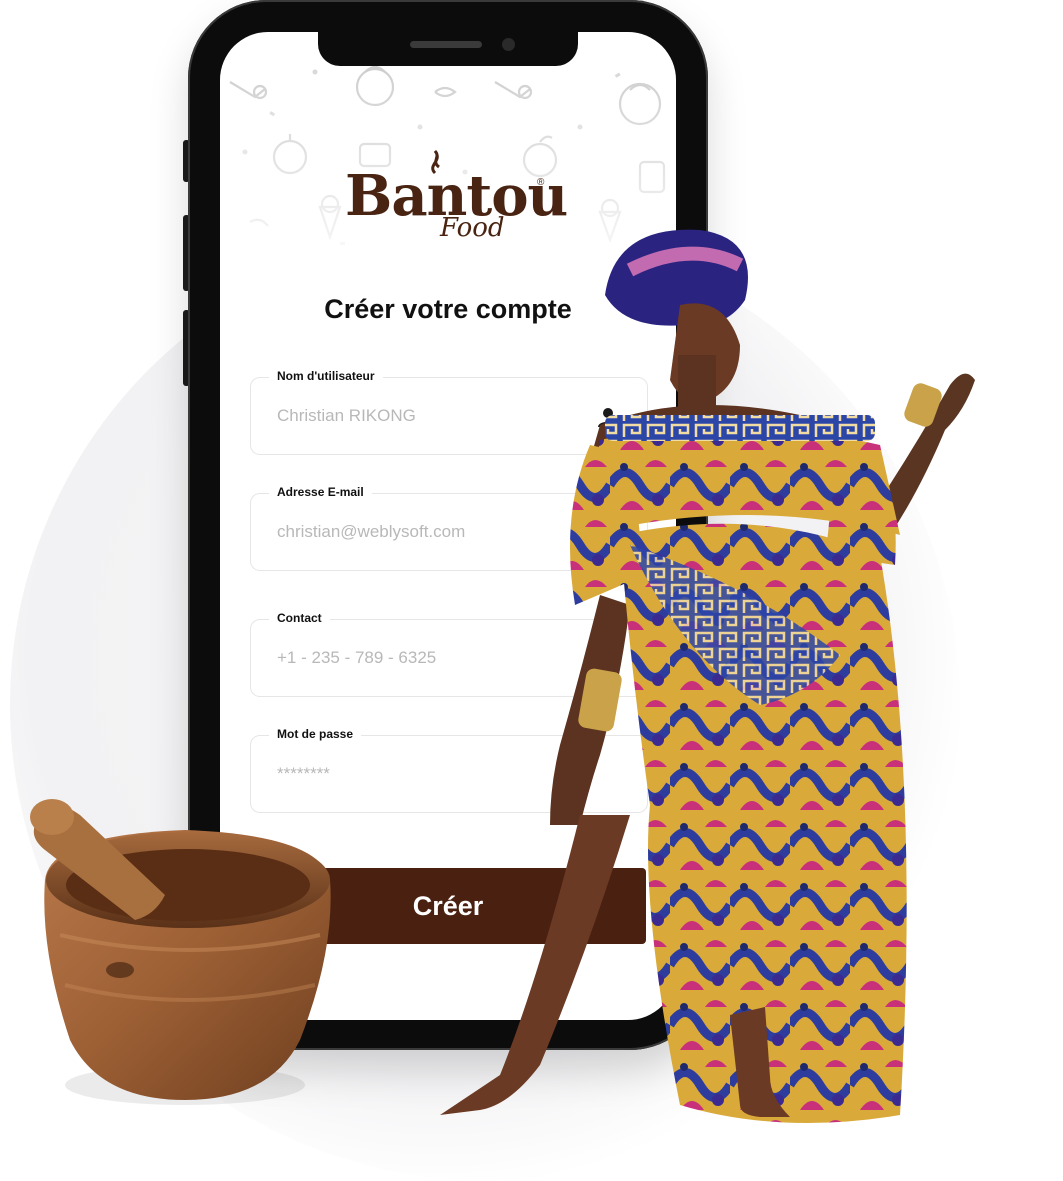  Describe the element at coordinates (180, 952) in the screenshot. I see `wooden-mortar-illustration` at that location.